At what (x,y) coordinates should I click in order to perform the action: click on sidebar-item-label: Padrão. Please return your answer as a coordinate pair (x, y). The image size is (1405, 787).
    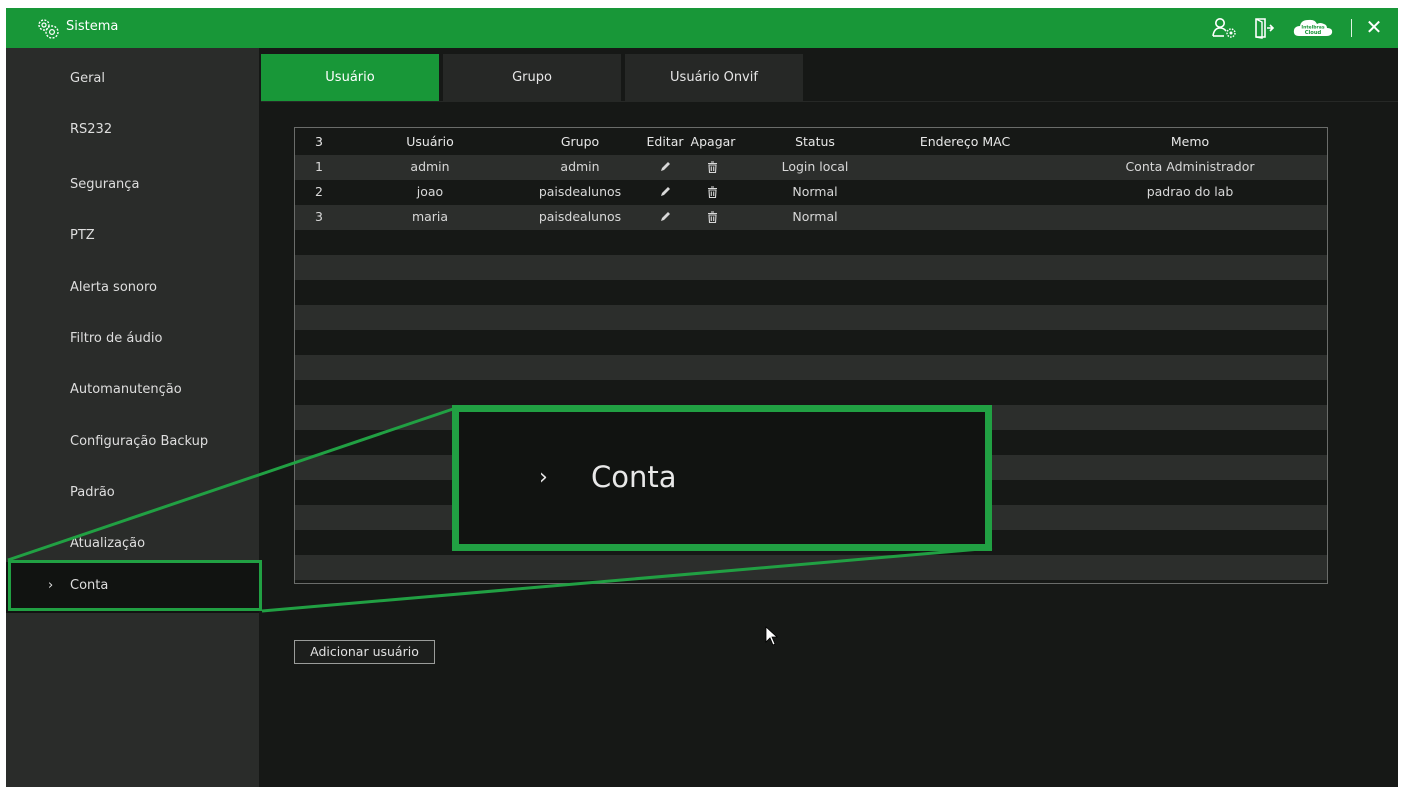
    Looking at the image, I should click on (92, 492).